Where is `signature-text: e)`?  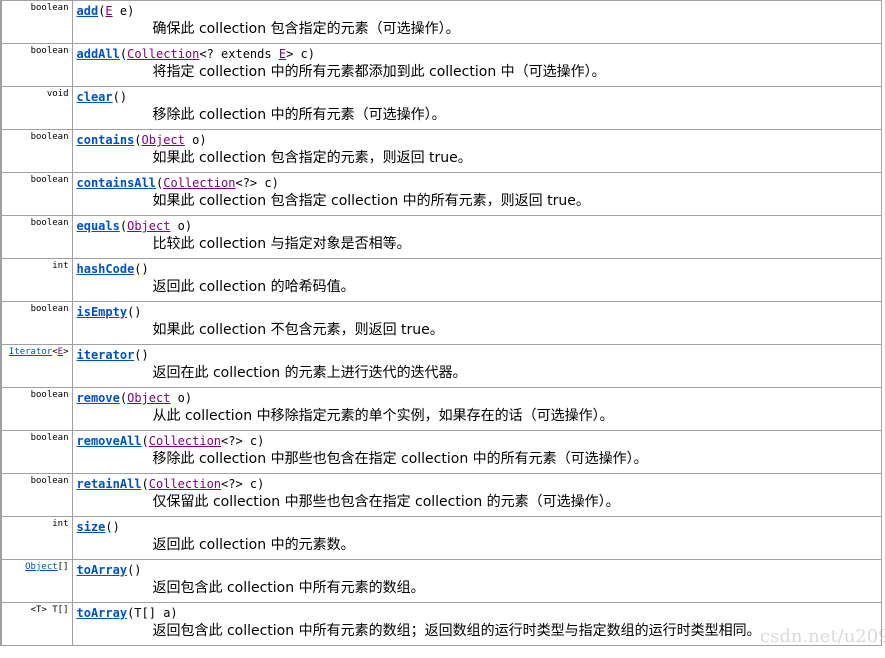 signature-text: e) is located at coordinates (123, 11).